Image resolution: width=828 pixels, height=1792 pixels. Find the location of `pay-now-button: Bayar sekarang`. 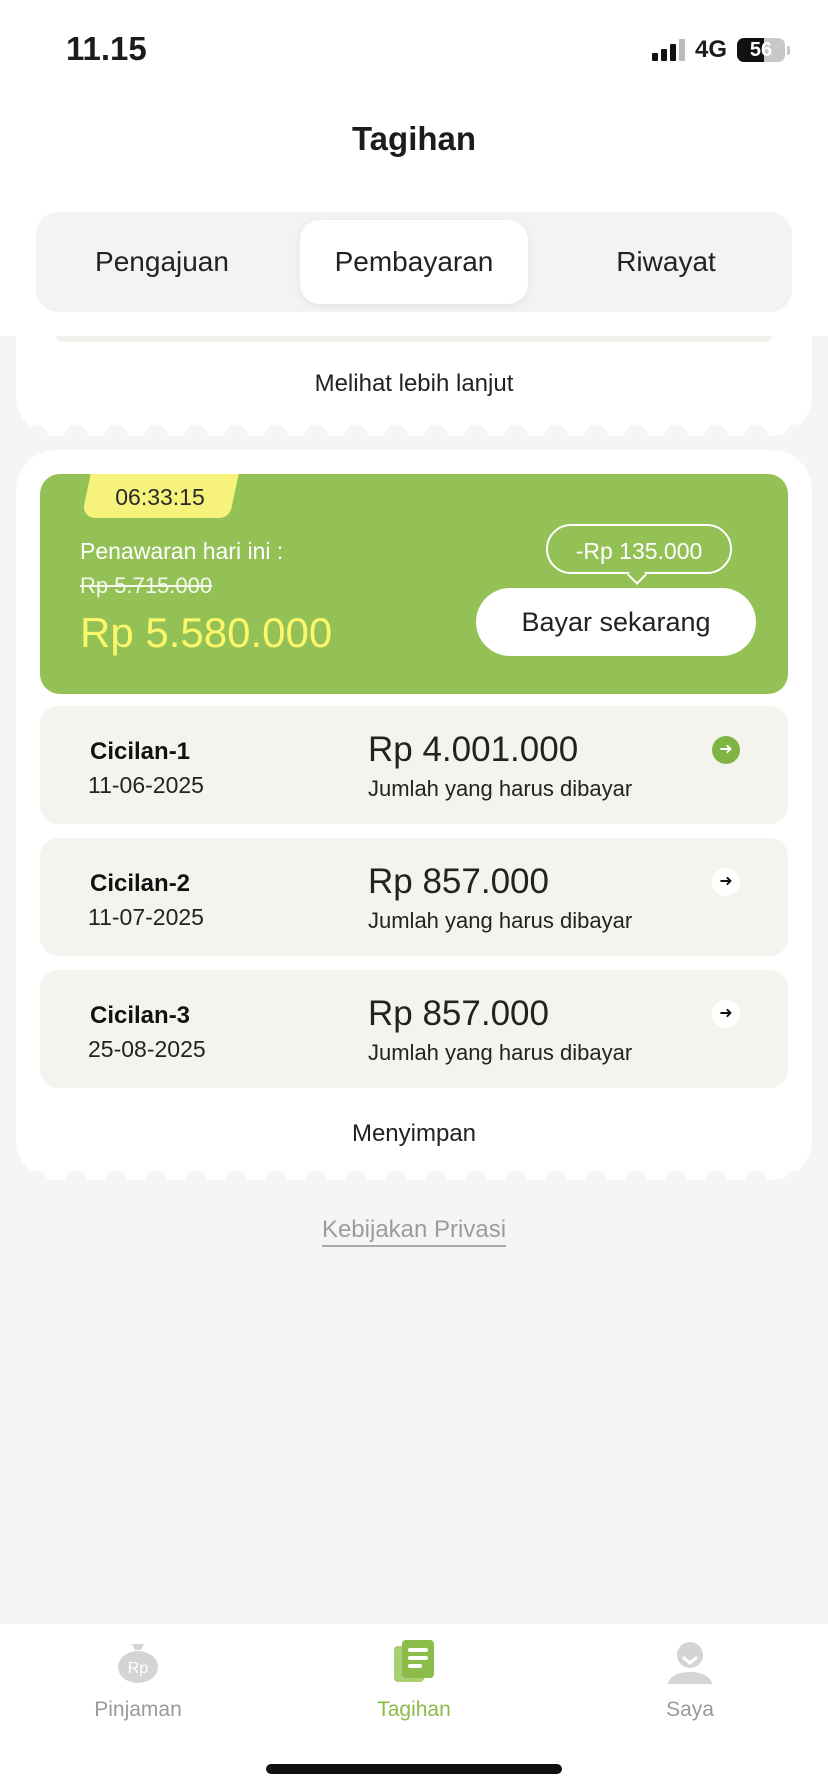

pay-now-button: Bayar sekarang is located at coordinates (616, 622).